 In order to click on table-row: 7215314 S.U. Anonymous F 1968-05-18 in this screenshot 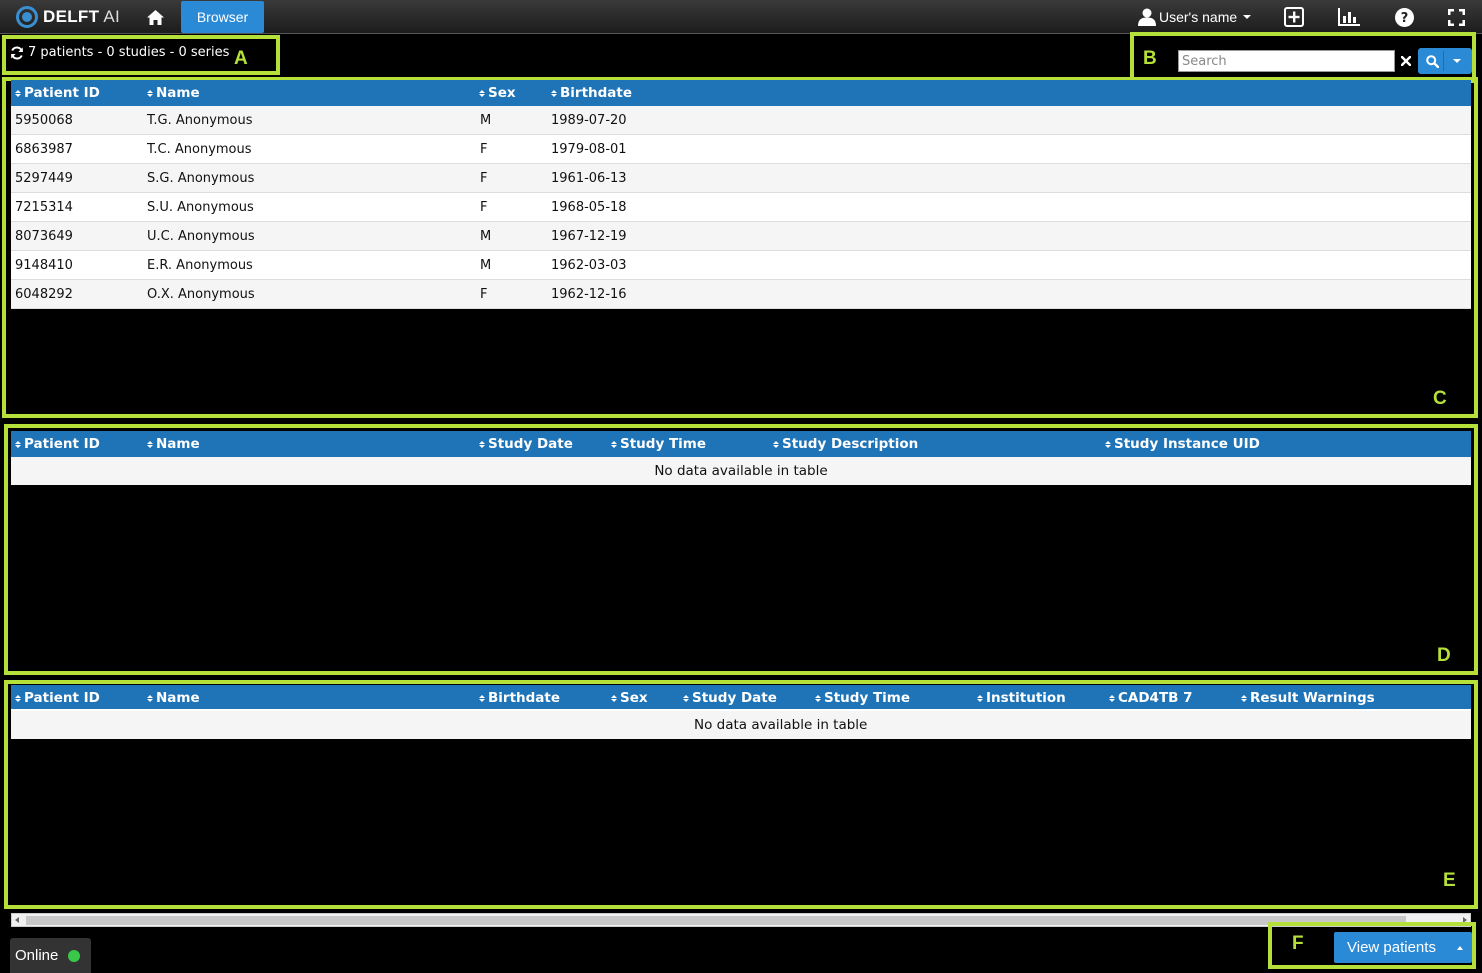, I will do `click(741, 207)`.